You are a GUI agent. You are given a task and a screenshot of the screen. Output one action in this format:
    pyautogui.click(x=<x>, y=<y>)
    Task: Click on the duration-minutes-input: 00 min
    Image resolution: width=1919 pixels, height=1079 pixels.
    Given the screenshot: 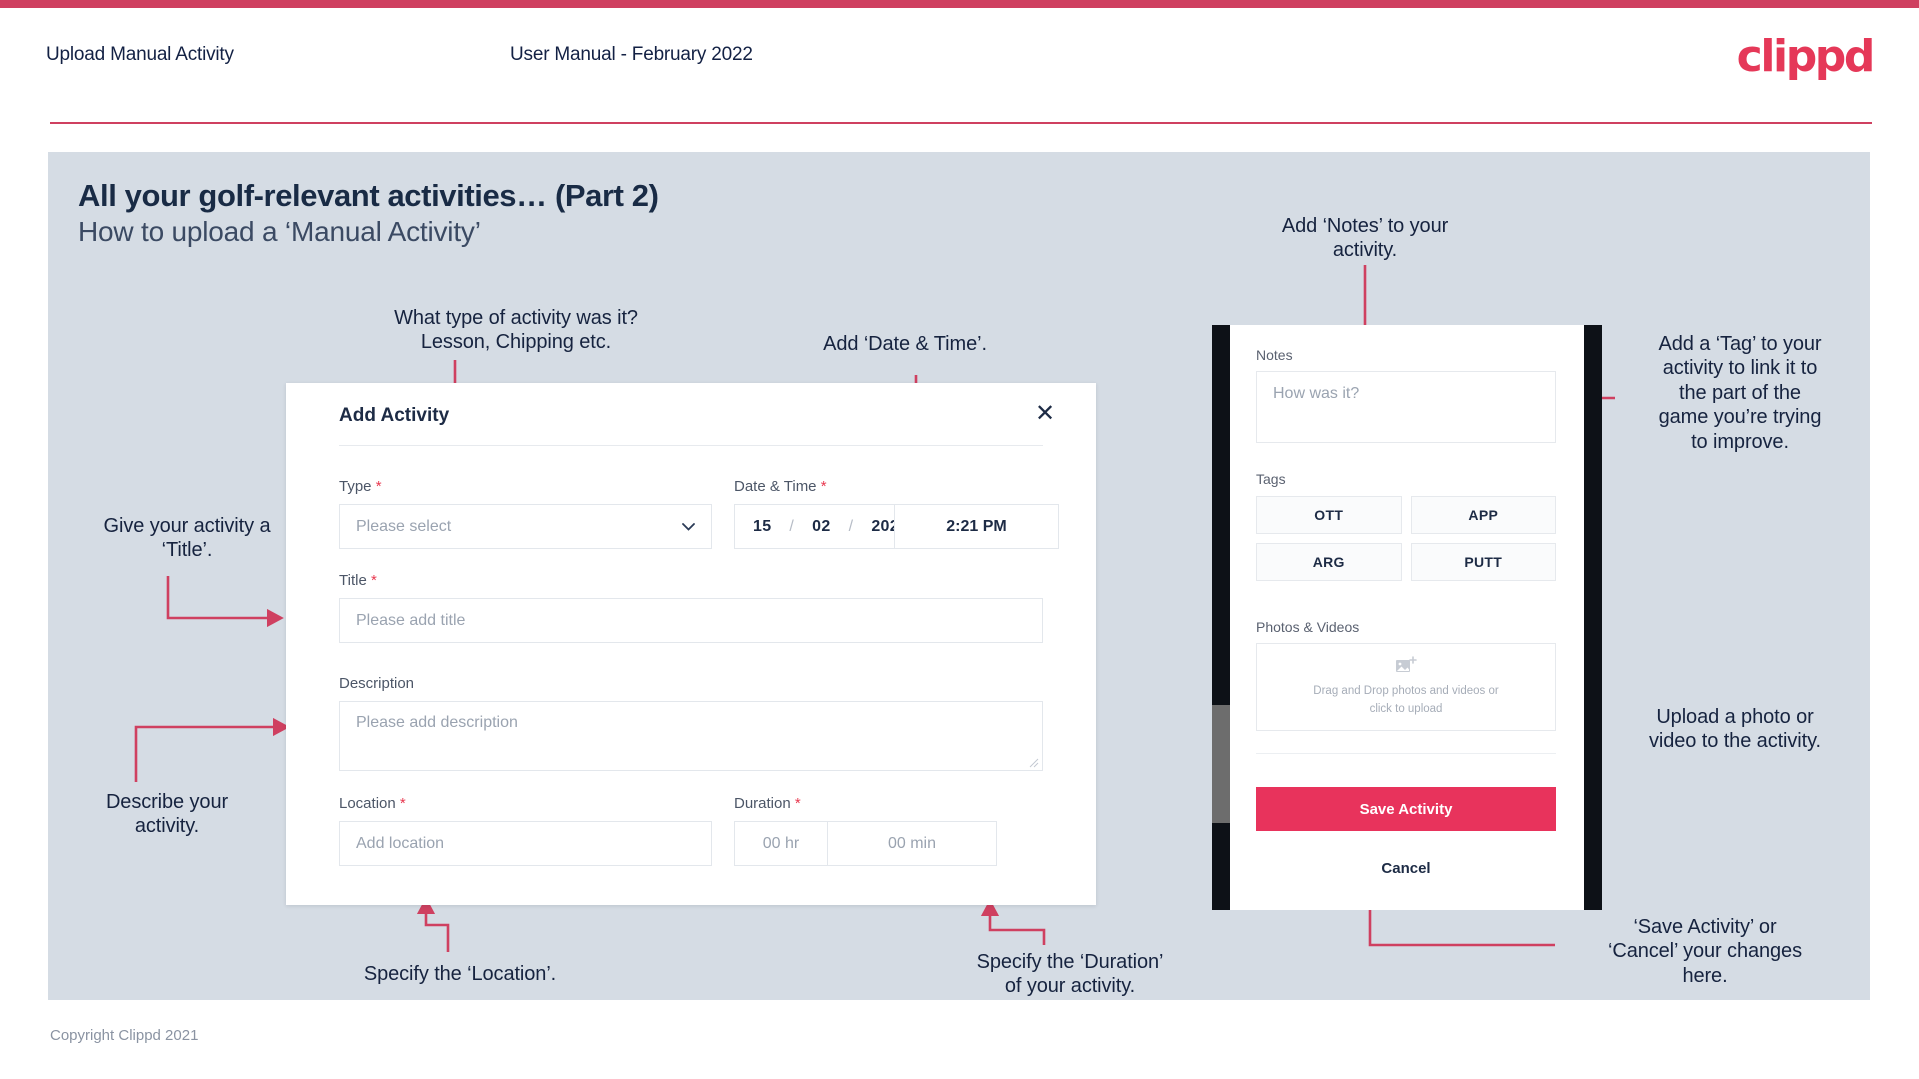 What is the action you would take?
    pyautogui.click(x=912, y=843)
    